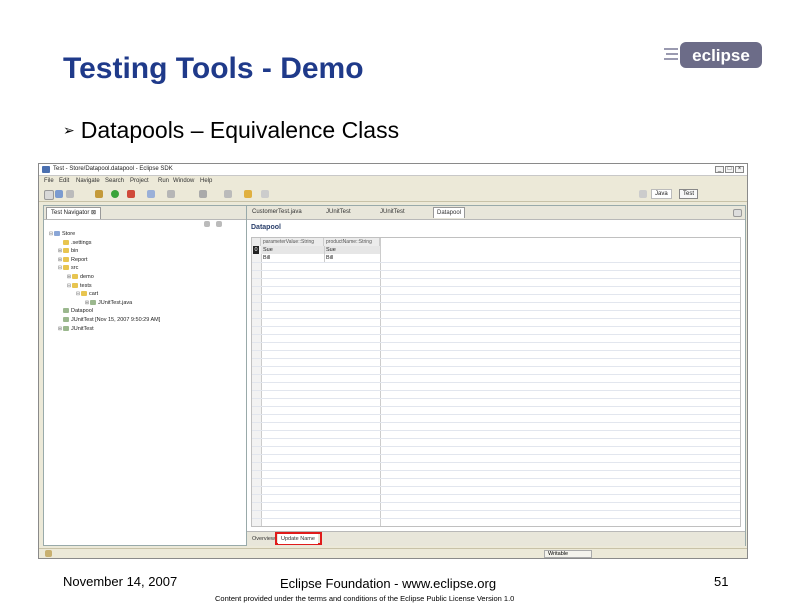  What do you see at coordinates (131, 194) in the screenshot?
I see `external-tools-icon` at bounding box center [131, 194].